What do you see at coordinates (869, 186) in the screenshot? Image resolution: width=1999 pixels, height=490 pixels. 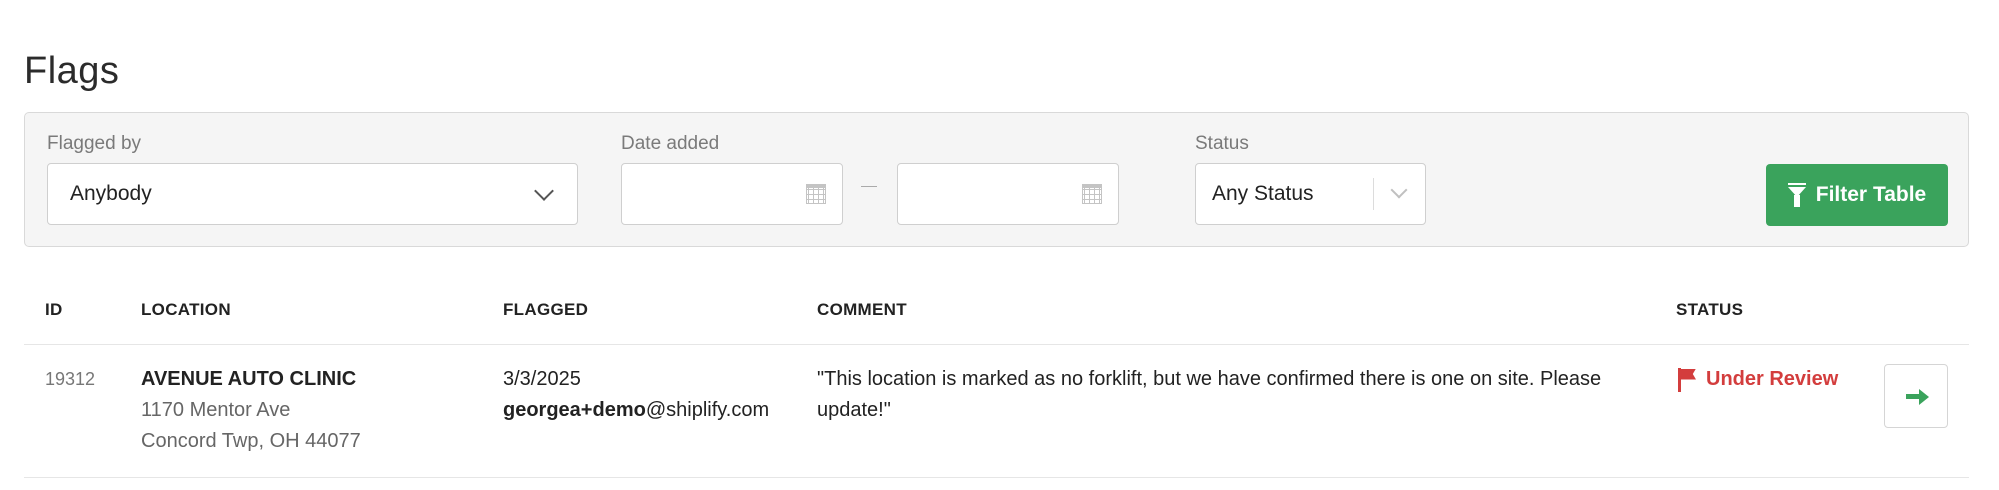 I see `date-range-separator` at bounding box center [869, 186].